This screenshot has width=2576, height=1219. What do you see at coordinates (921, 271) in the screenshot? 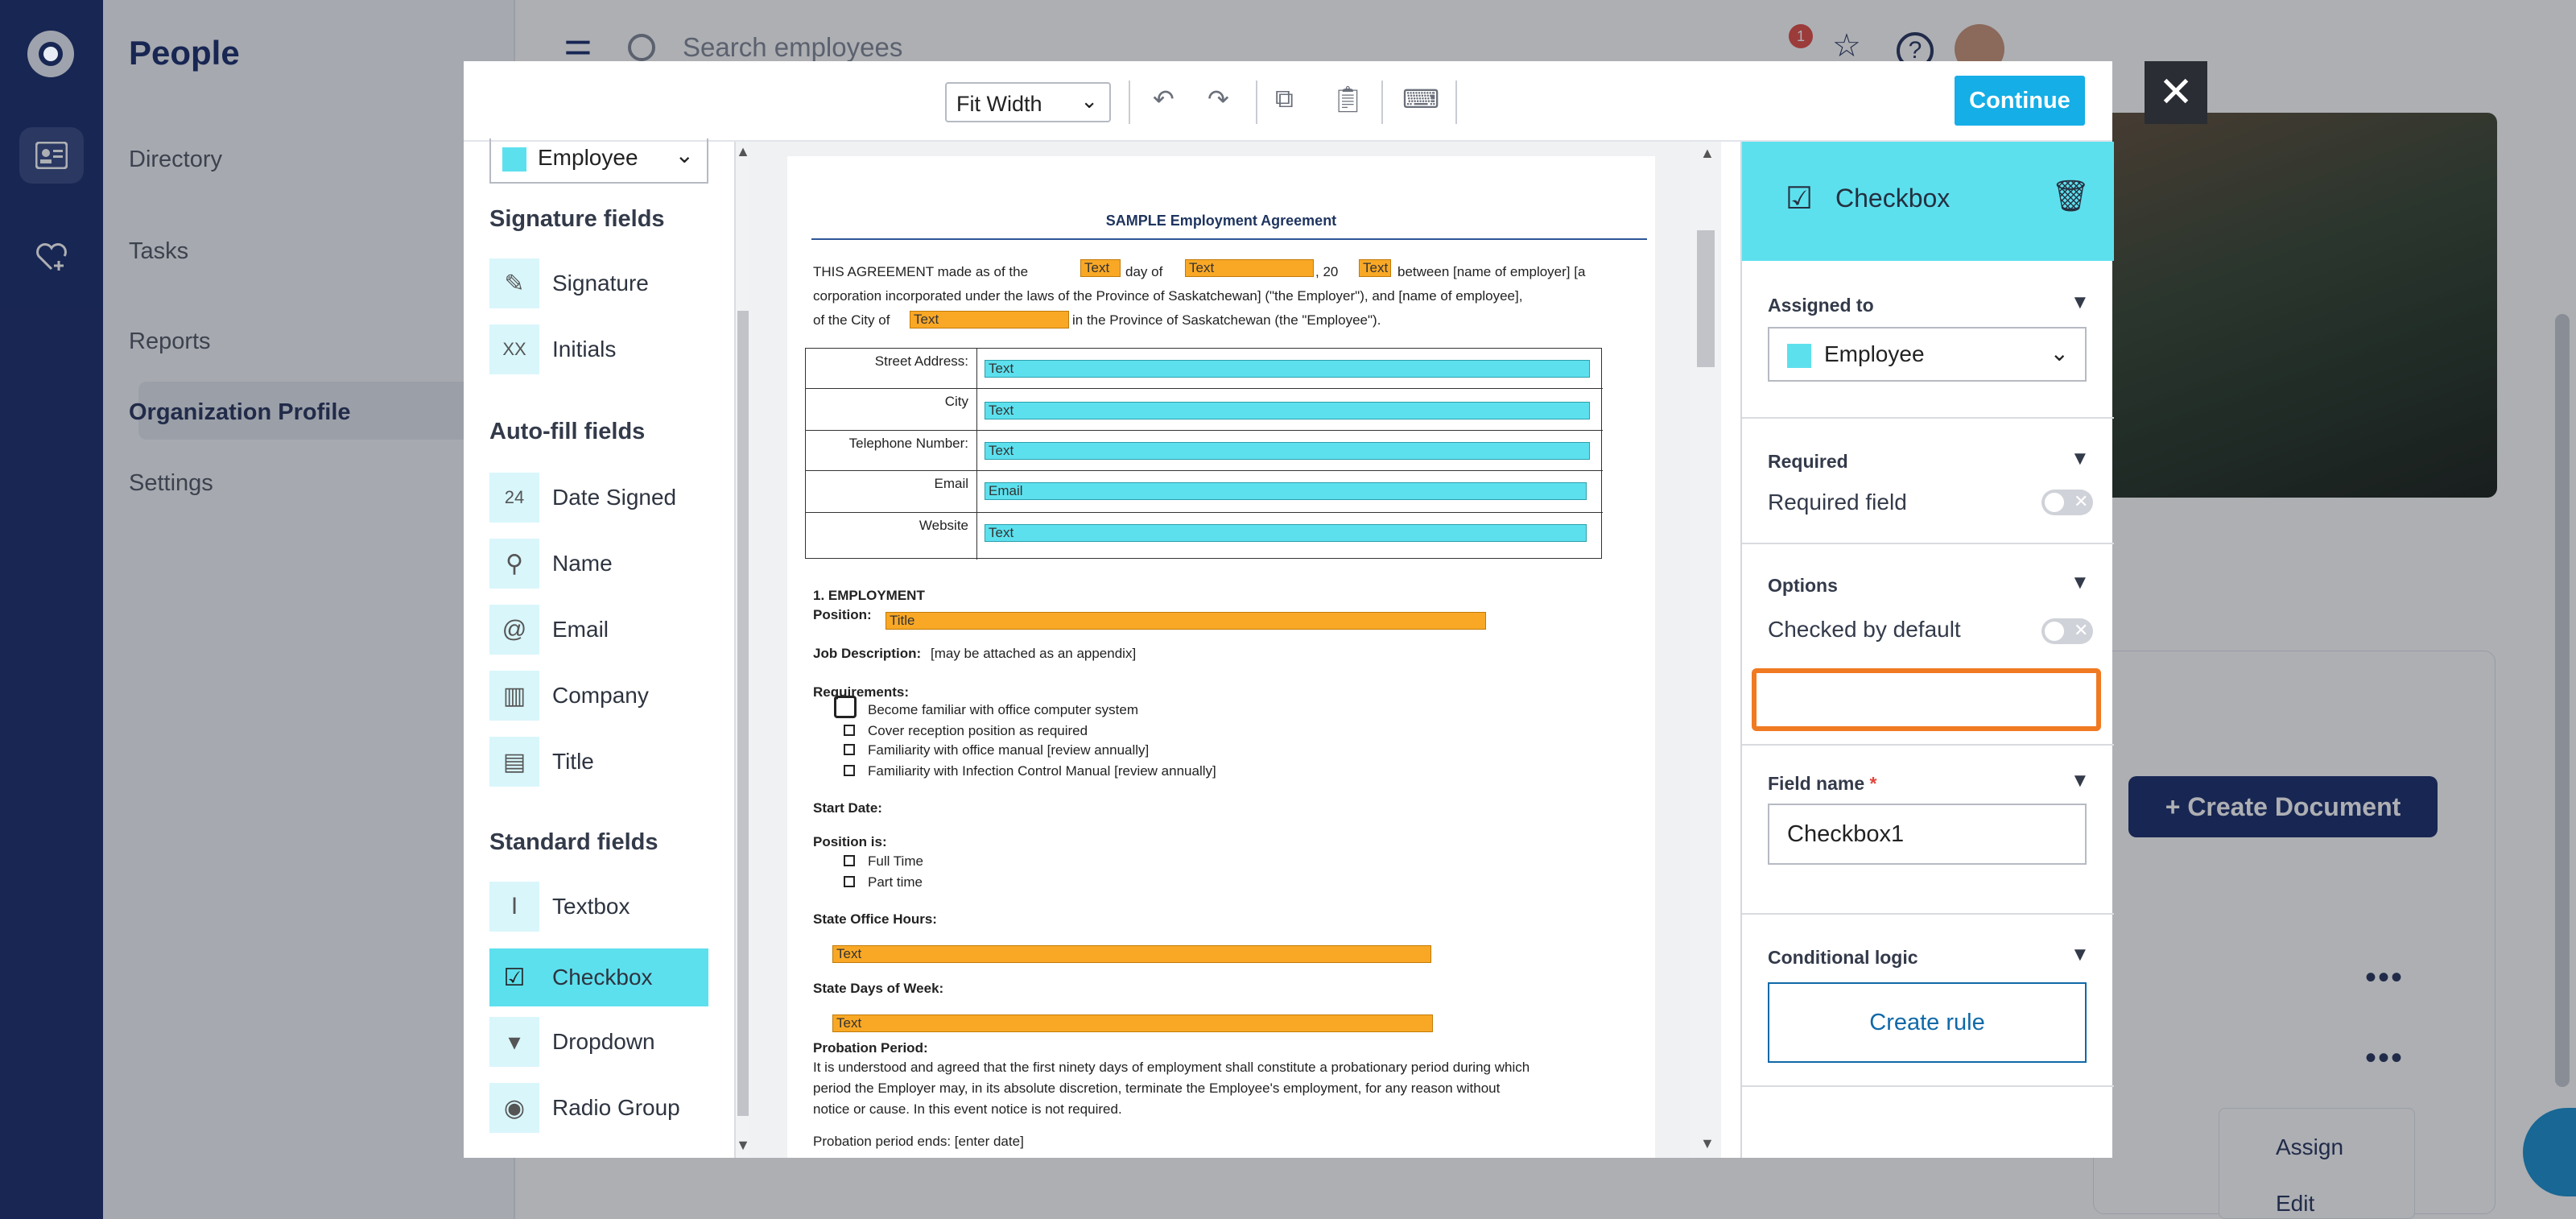
I see `doc-text: THIS AGREEMENT made as of the` at bounding box center [921, 271].